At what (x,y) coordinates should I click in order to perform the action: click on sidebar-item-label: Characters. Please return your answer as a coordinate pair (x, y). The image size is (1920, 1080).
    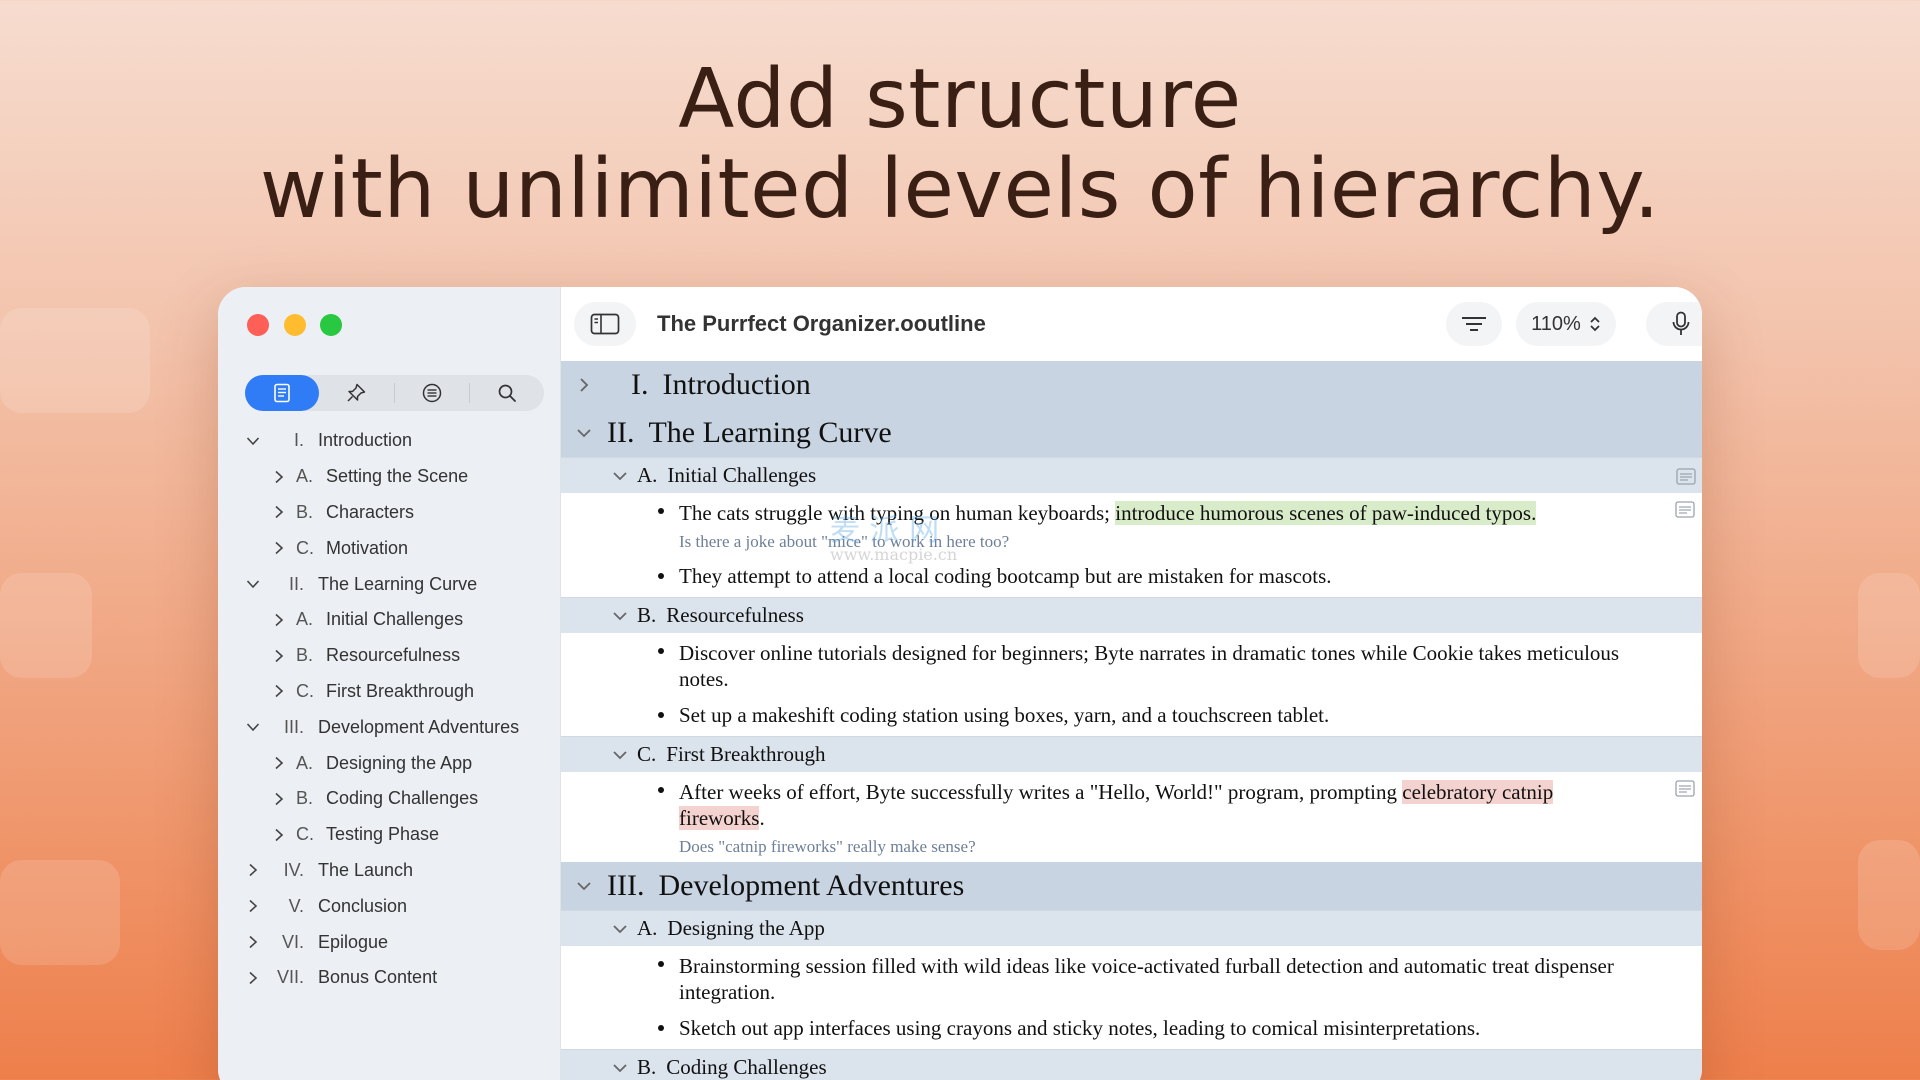
    Looking at the image, I should click on (370, 511).